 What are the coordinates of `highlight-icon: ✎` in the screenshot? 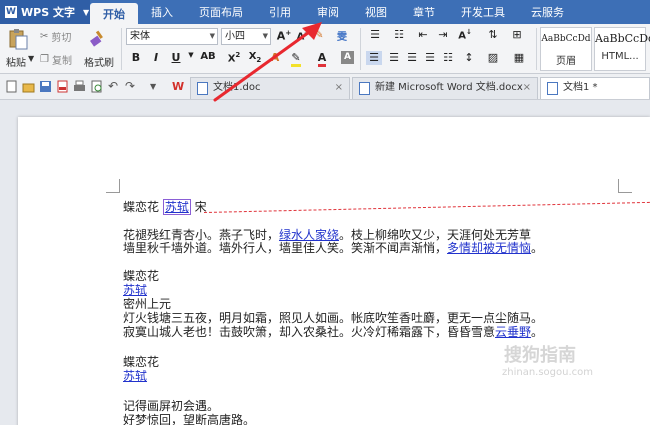 It's located at (296, 59).